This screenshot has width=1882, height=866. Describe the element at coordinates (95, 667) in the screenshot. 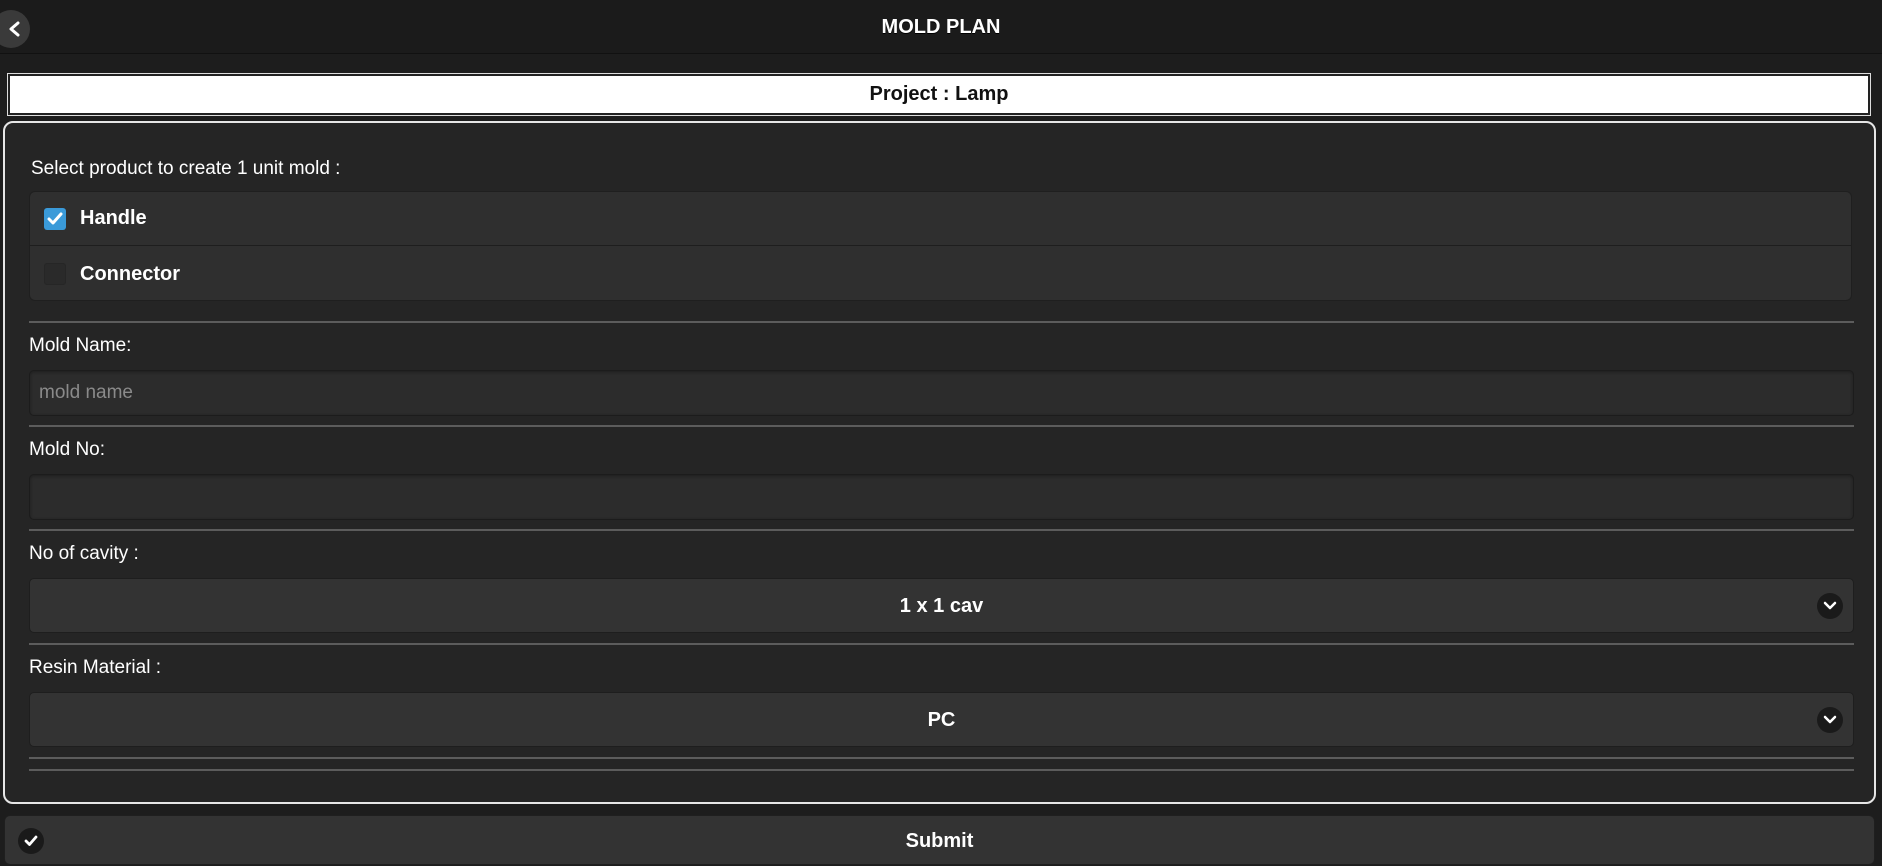

I see `resin-label: Resin Material :` at that location.